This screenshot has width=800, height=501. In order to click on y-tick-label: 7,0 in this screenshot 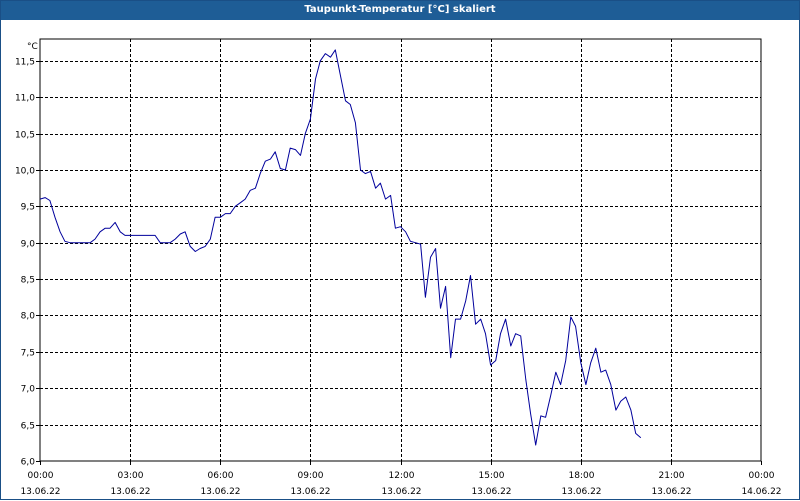, I will do `click(28, 390)`.